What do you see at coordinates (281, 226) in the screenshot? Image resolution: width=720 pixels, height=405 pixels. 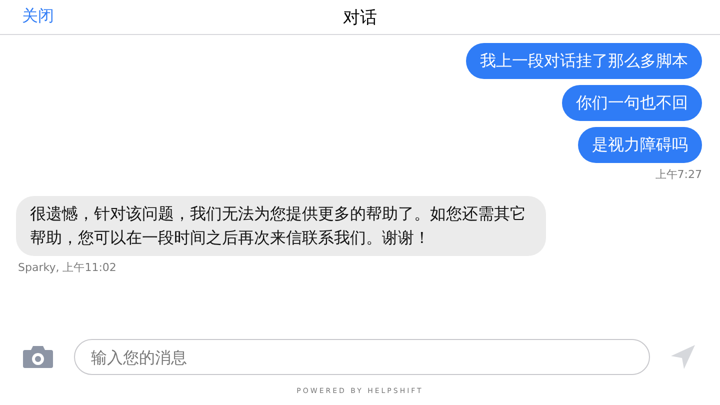 I see `received-message: 很遗憾，针对该问题，我们无法为您提供更多的帮助了。如您还需其它帮助，您可以在一段时间之后再次来信联系我们。谢谢！` at bounding box center [281, 226].